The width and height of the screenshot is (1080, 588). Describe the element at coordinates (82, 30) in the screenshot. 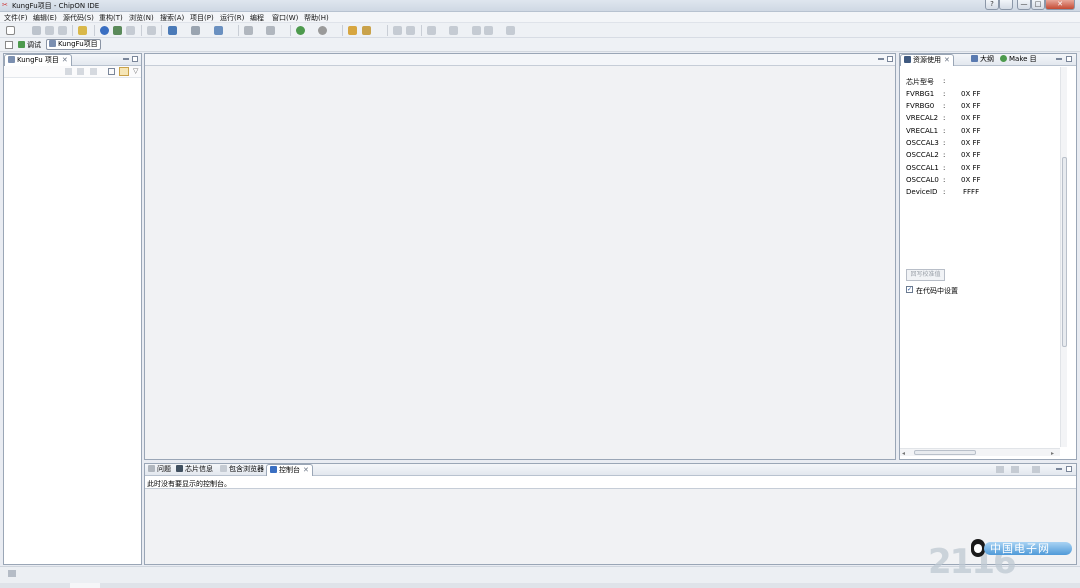

I see `build-icon` at that location.